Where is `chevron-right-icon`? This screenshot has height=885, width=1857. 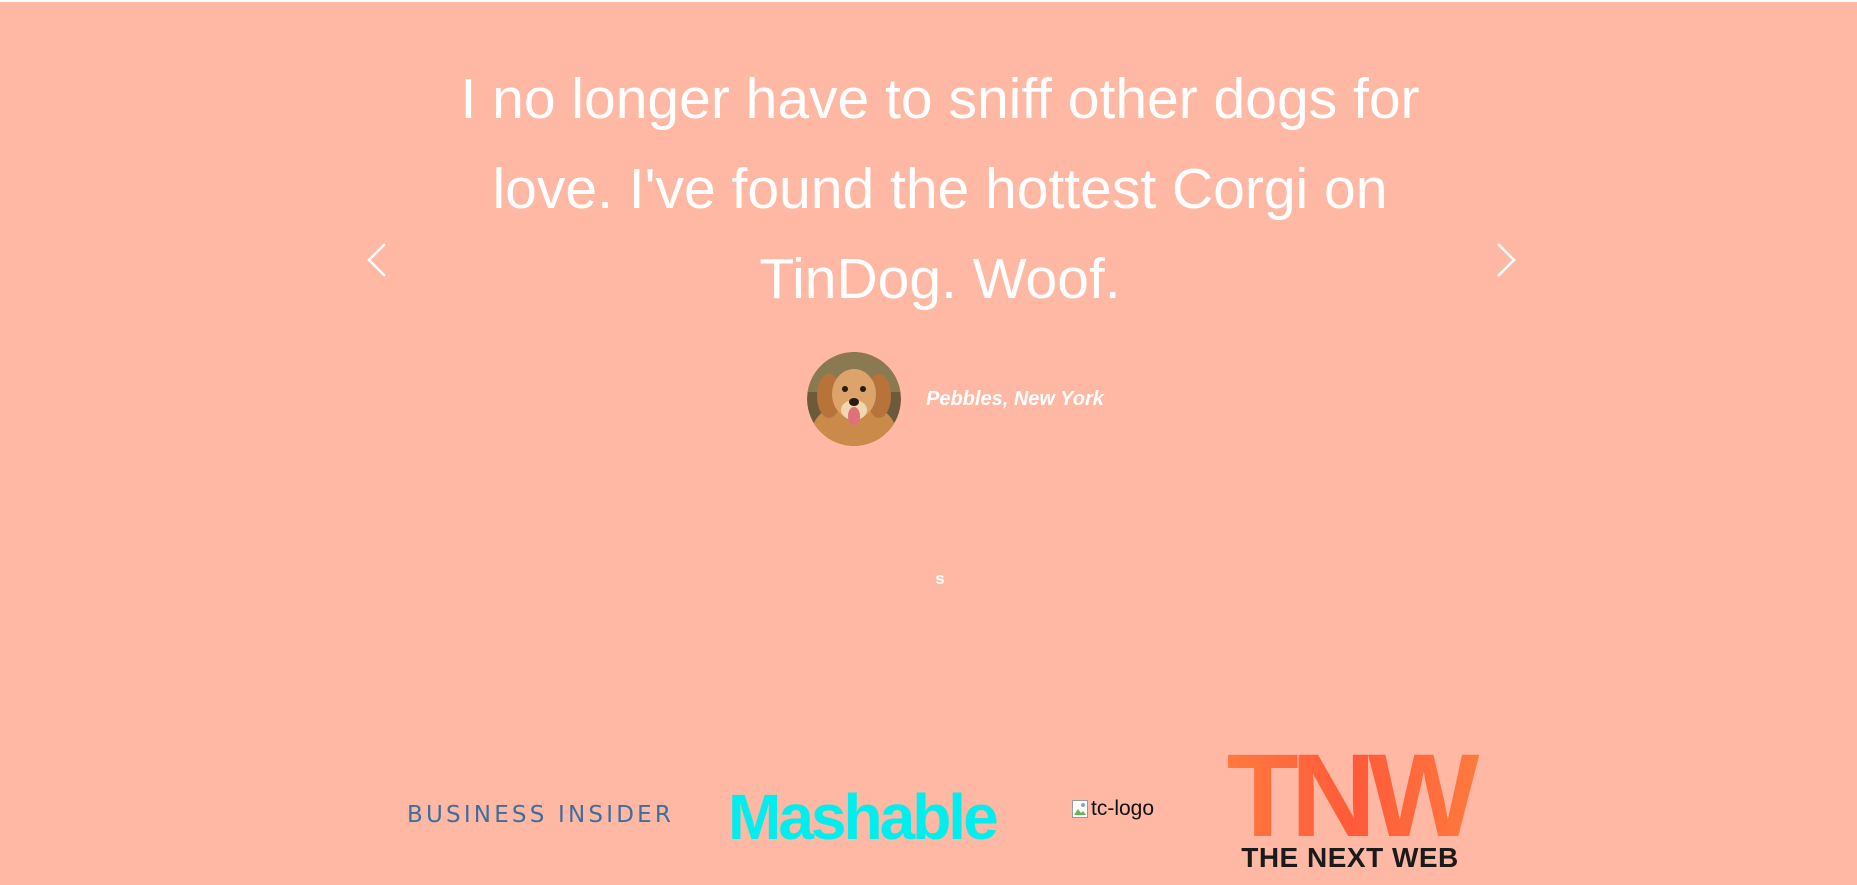
chevron-right-icon is located at coordinates (1506, 260).